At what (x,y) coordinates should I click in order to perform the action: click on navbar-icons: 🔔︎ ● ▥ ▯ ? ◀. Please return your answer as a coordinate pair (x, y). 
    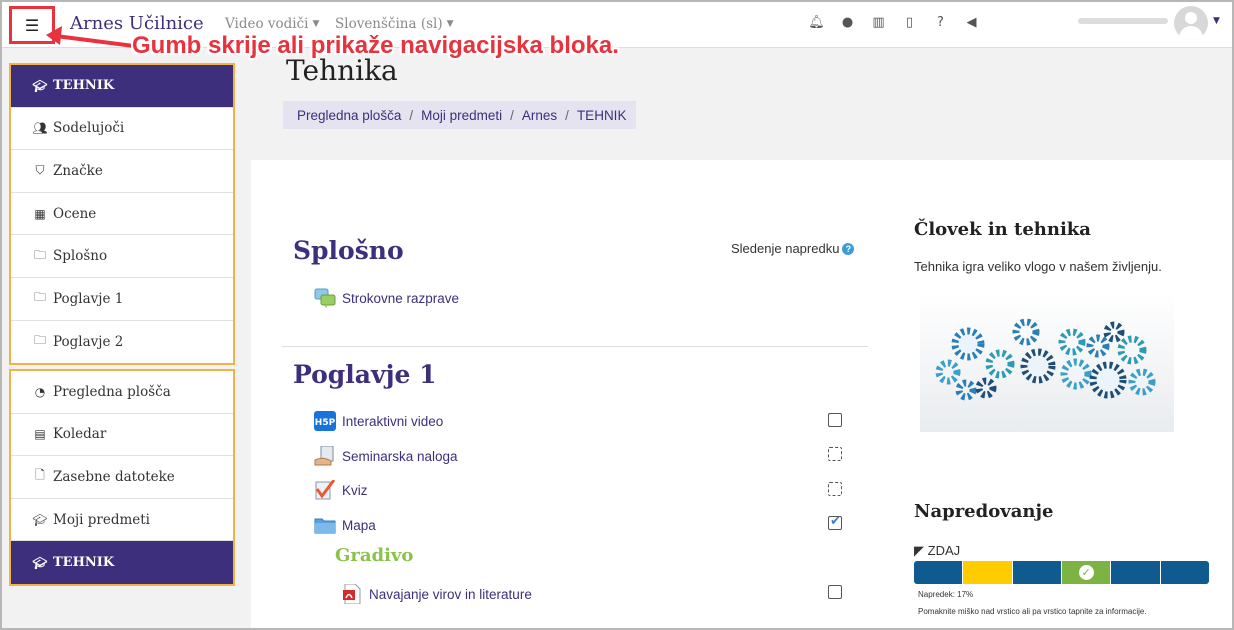
    Looking at the image, I should click on (894, 22).